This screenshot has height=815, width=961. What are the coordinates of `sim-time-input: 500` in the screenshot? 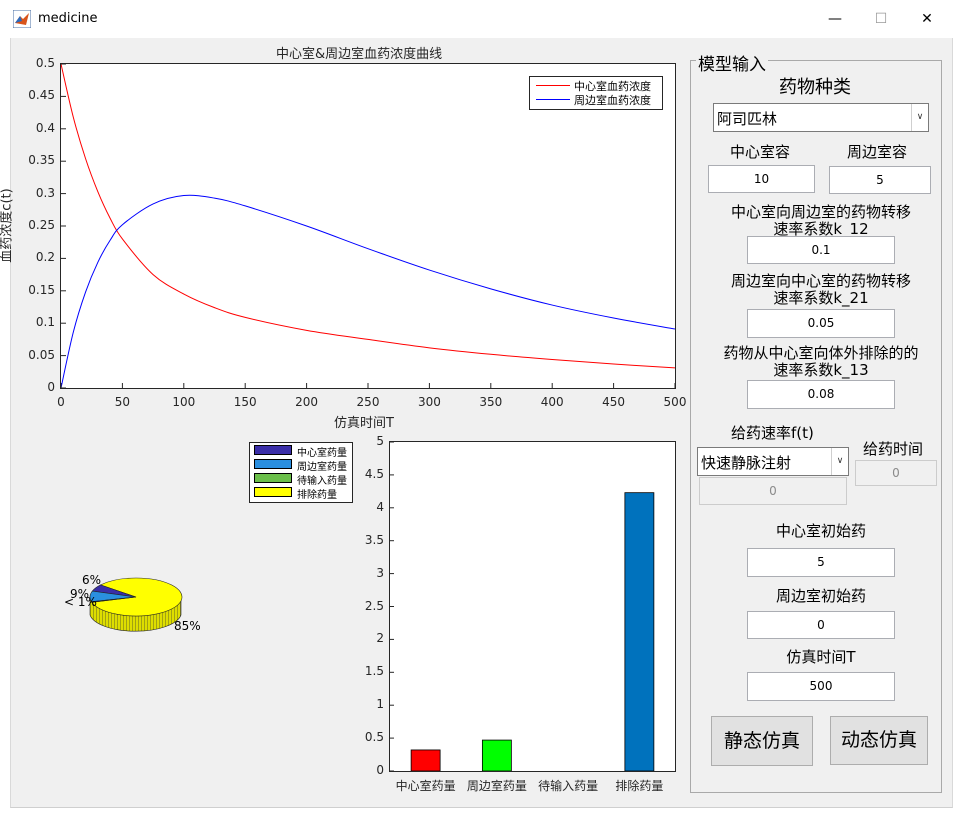 It's located at (821, 686).